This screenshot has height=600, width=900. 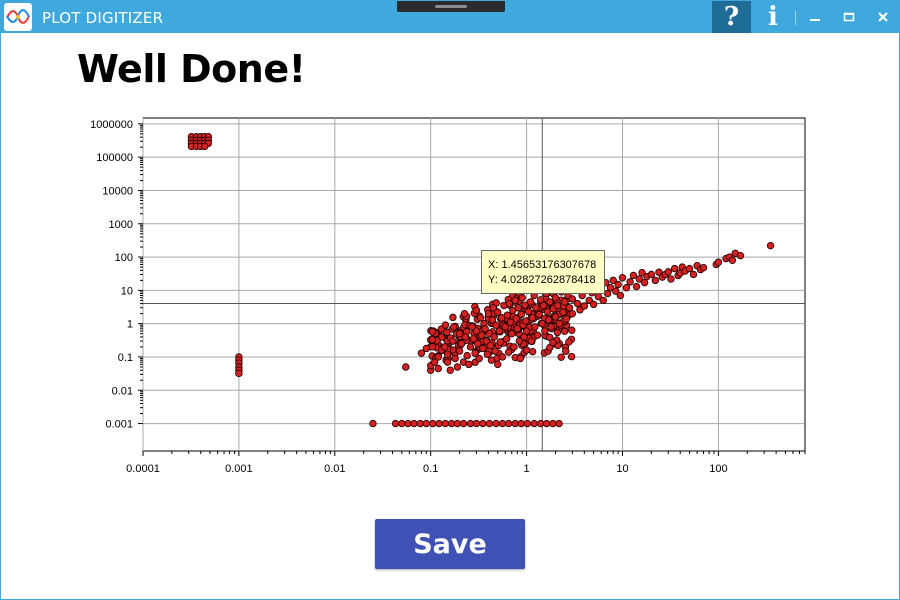 What do you see at coordinates (191, 69) in the screenshot?
I see `page-title: Well Done!` at bounding box center [191, 69].